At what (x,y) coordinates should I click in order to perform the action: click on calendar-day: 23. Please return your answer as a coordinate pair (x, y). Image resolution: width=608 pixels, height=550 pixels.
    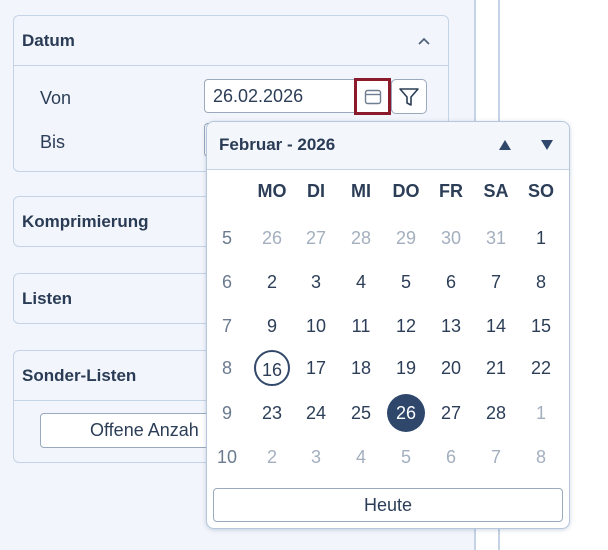
    Looking at the image, I should click on (272, 413).